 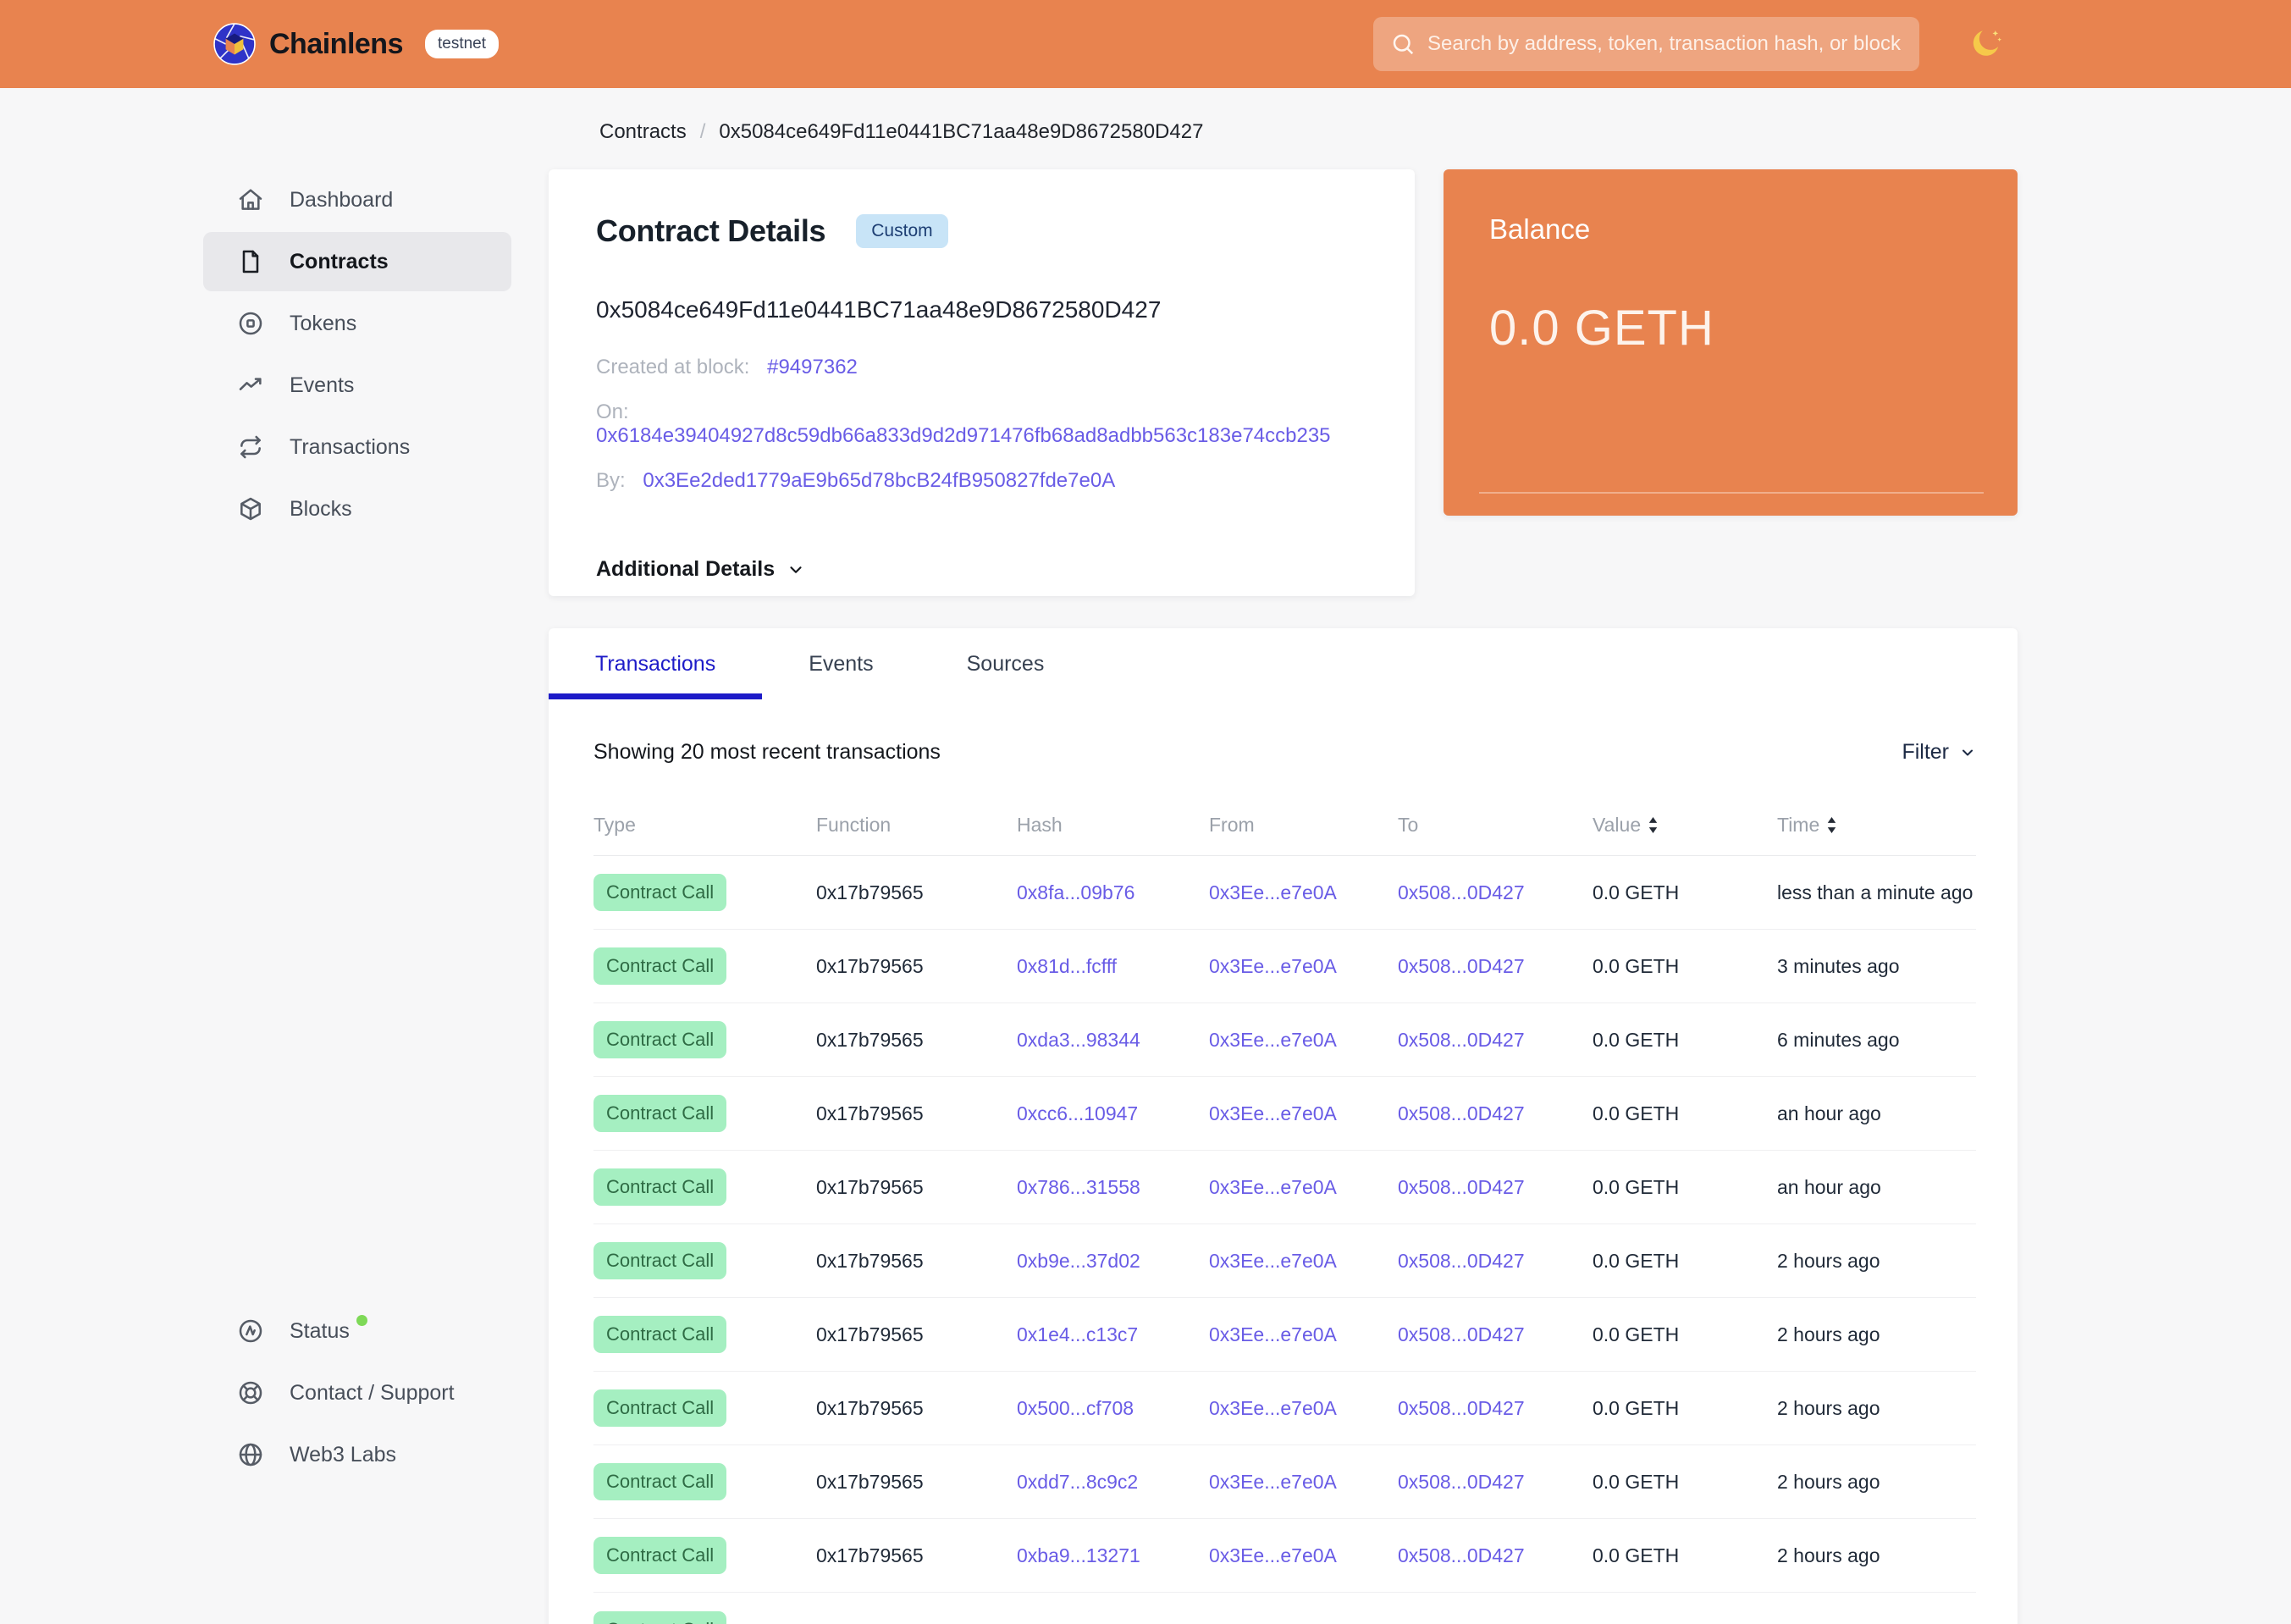 I want to click on sidebar-item-events: Events, so click(x=357, y=385).